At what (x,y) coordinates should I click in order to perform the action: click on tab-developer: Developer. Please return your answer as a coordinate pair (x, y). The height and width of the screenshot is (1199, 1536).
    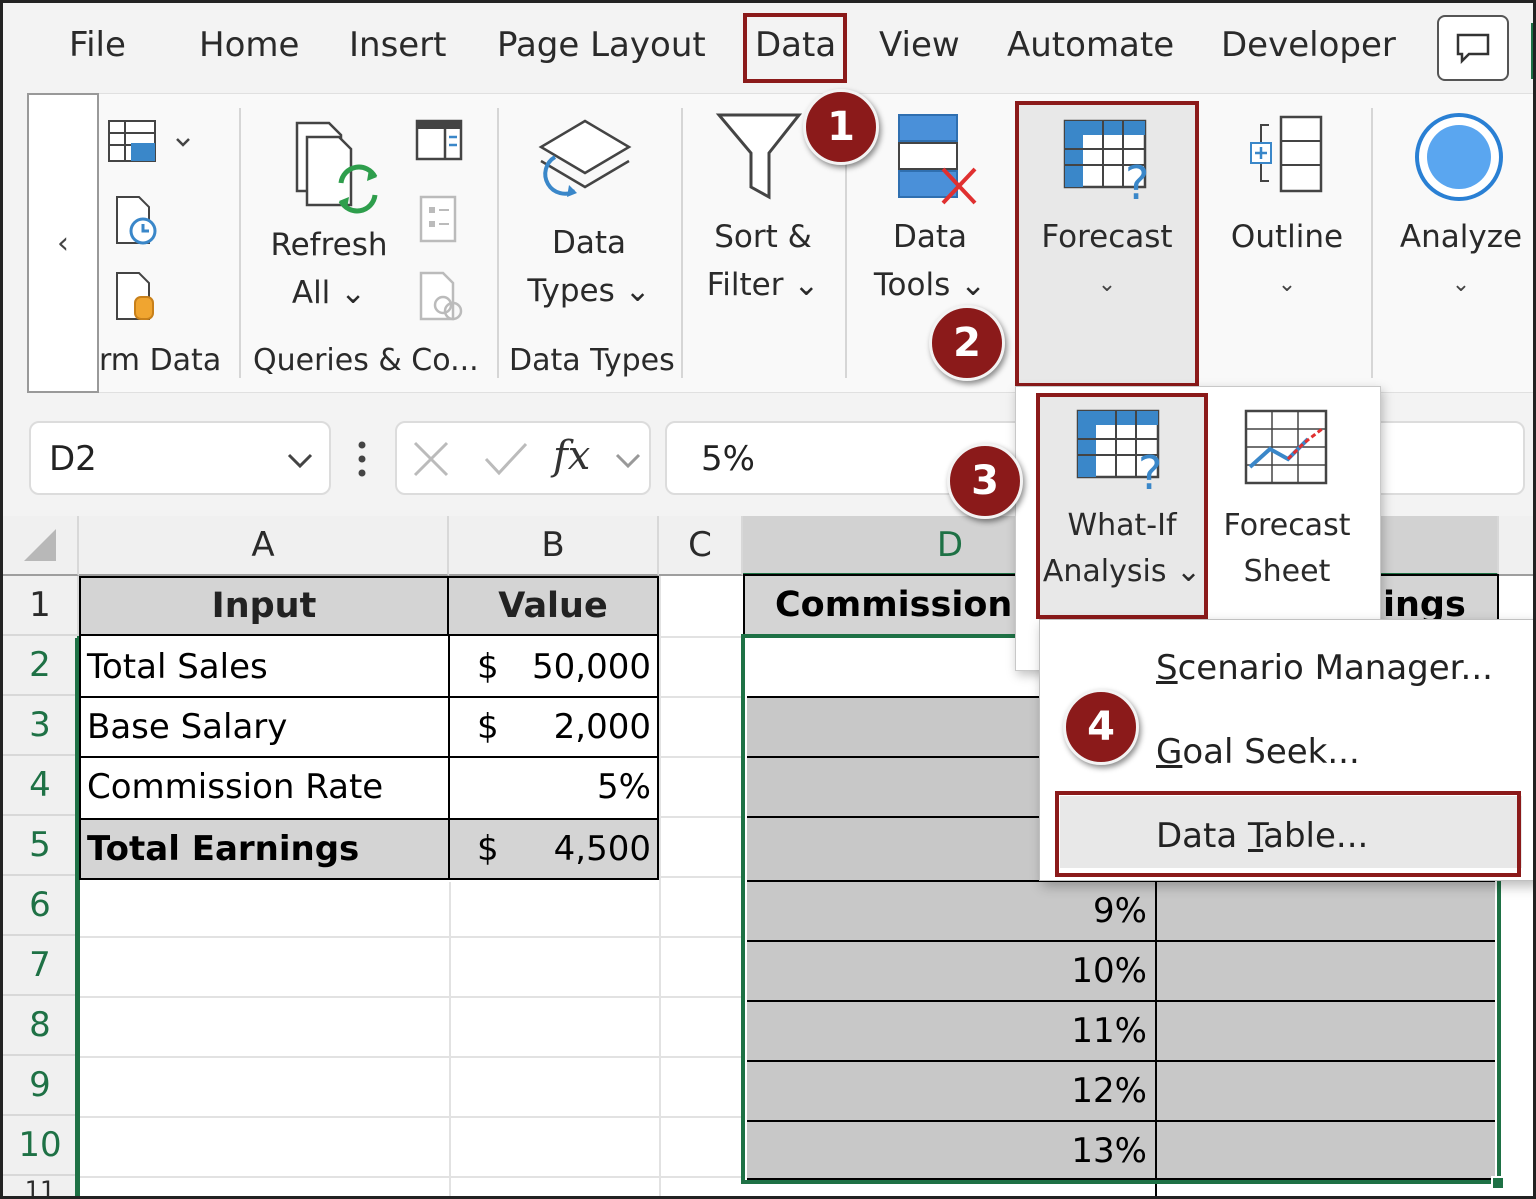
    Looking at the image, I should click on (1308, 45).